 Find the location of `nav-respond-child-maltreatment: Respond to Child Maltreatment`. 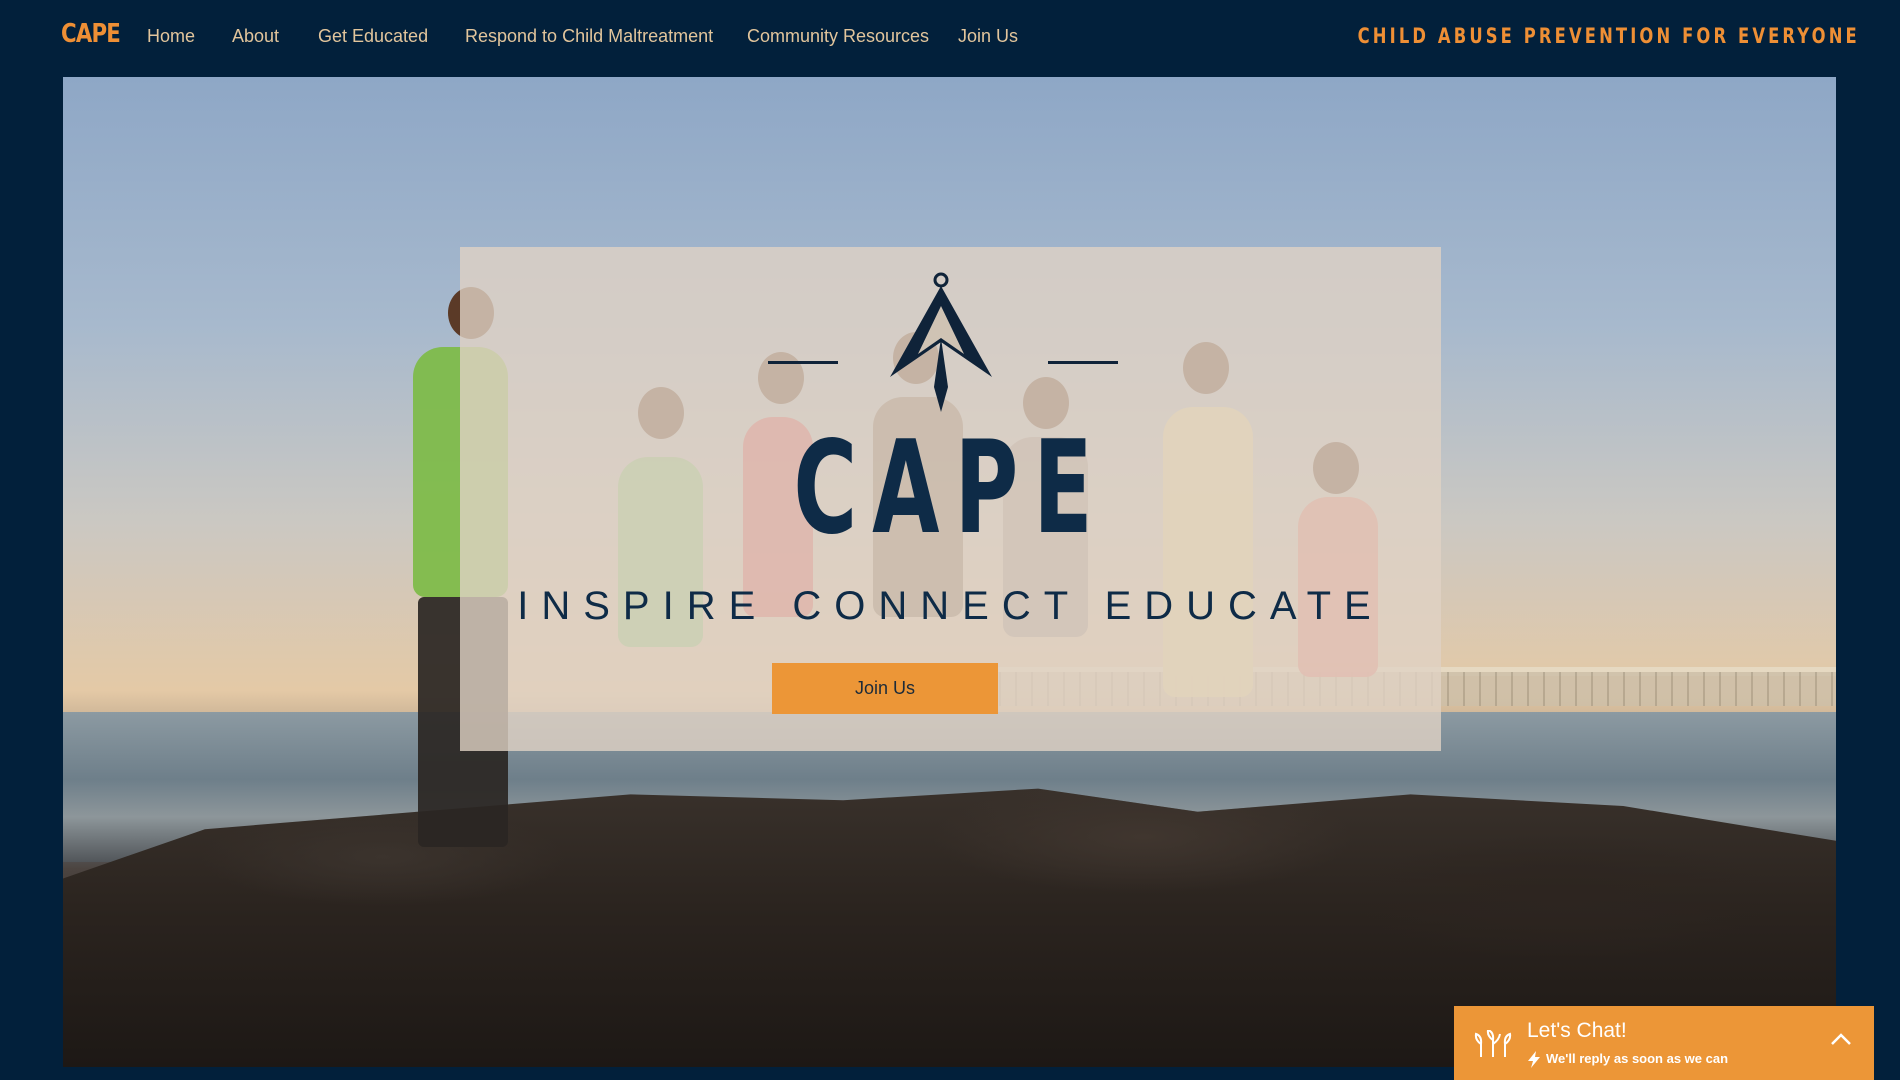

nav-respond-child-maltreatment: Respond to Child Maltreatment is located at coordinates (589, 36).